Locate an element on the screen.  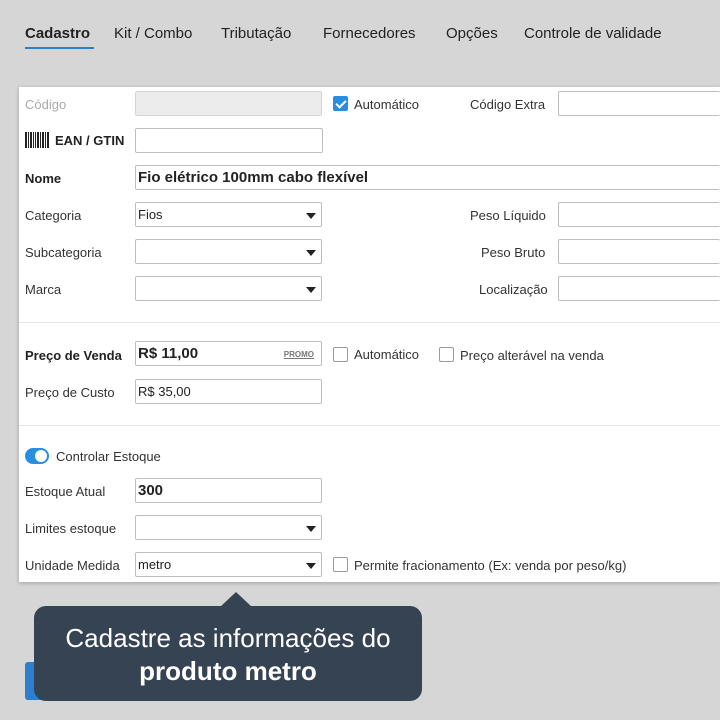
estoque-atual-label: Estoque Atual is located at coordinates (65, 491).